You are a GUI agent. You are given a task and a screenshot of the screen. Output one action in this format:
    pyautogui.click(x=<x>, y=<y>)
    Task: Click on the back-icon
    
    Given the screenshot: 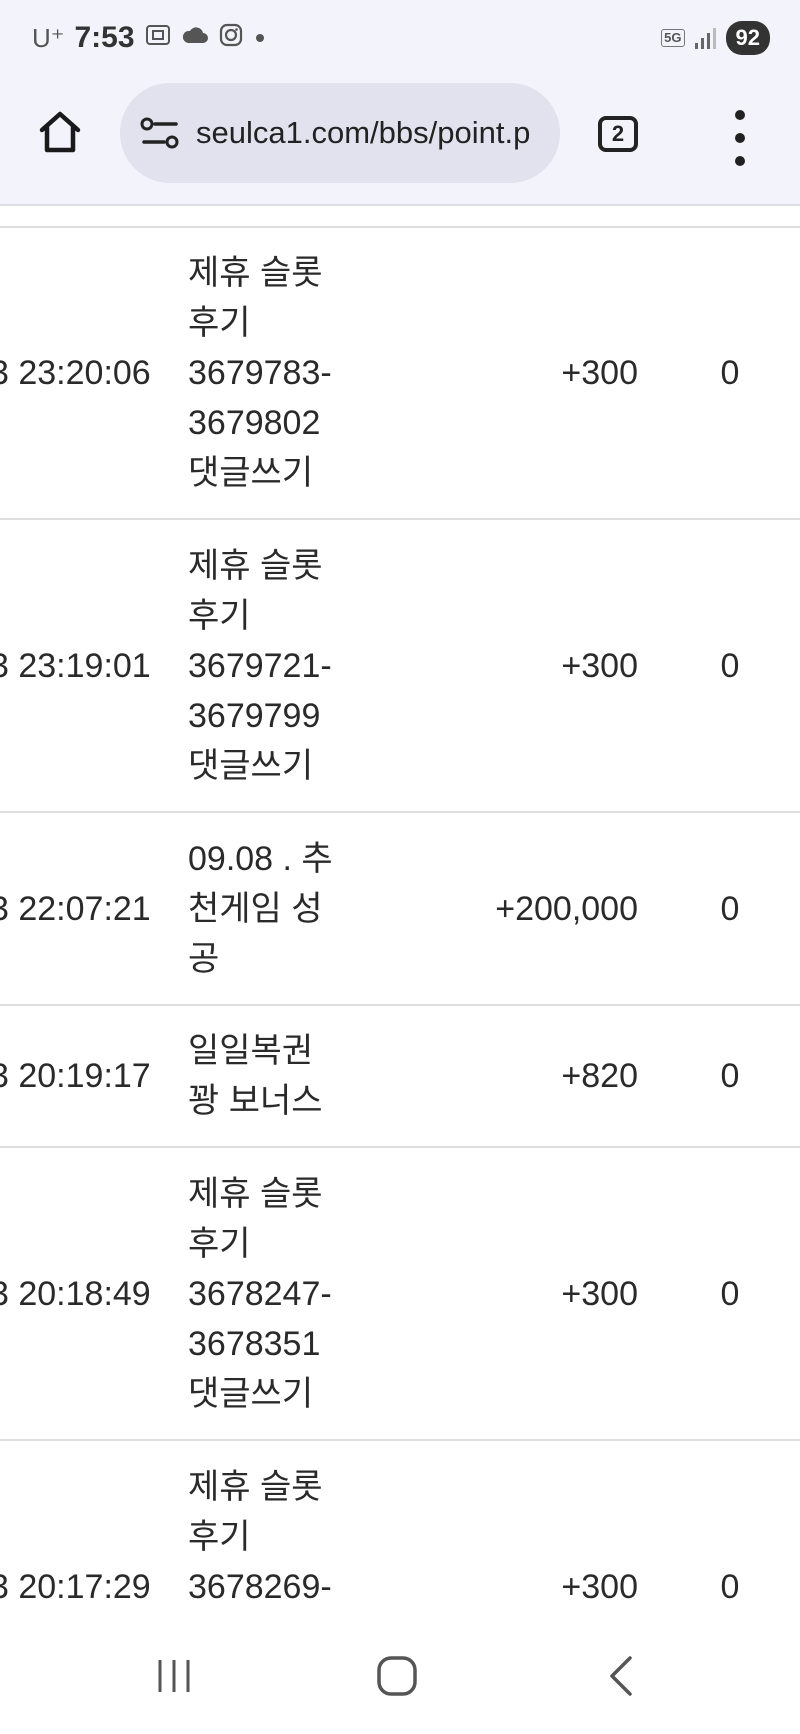 What is the action you would take?
    pyautogui.click(x=622, y=1678)
    